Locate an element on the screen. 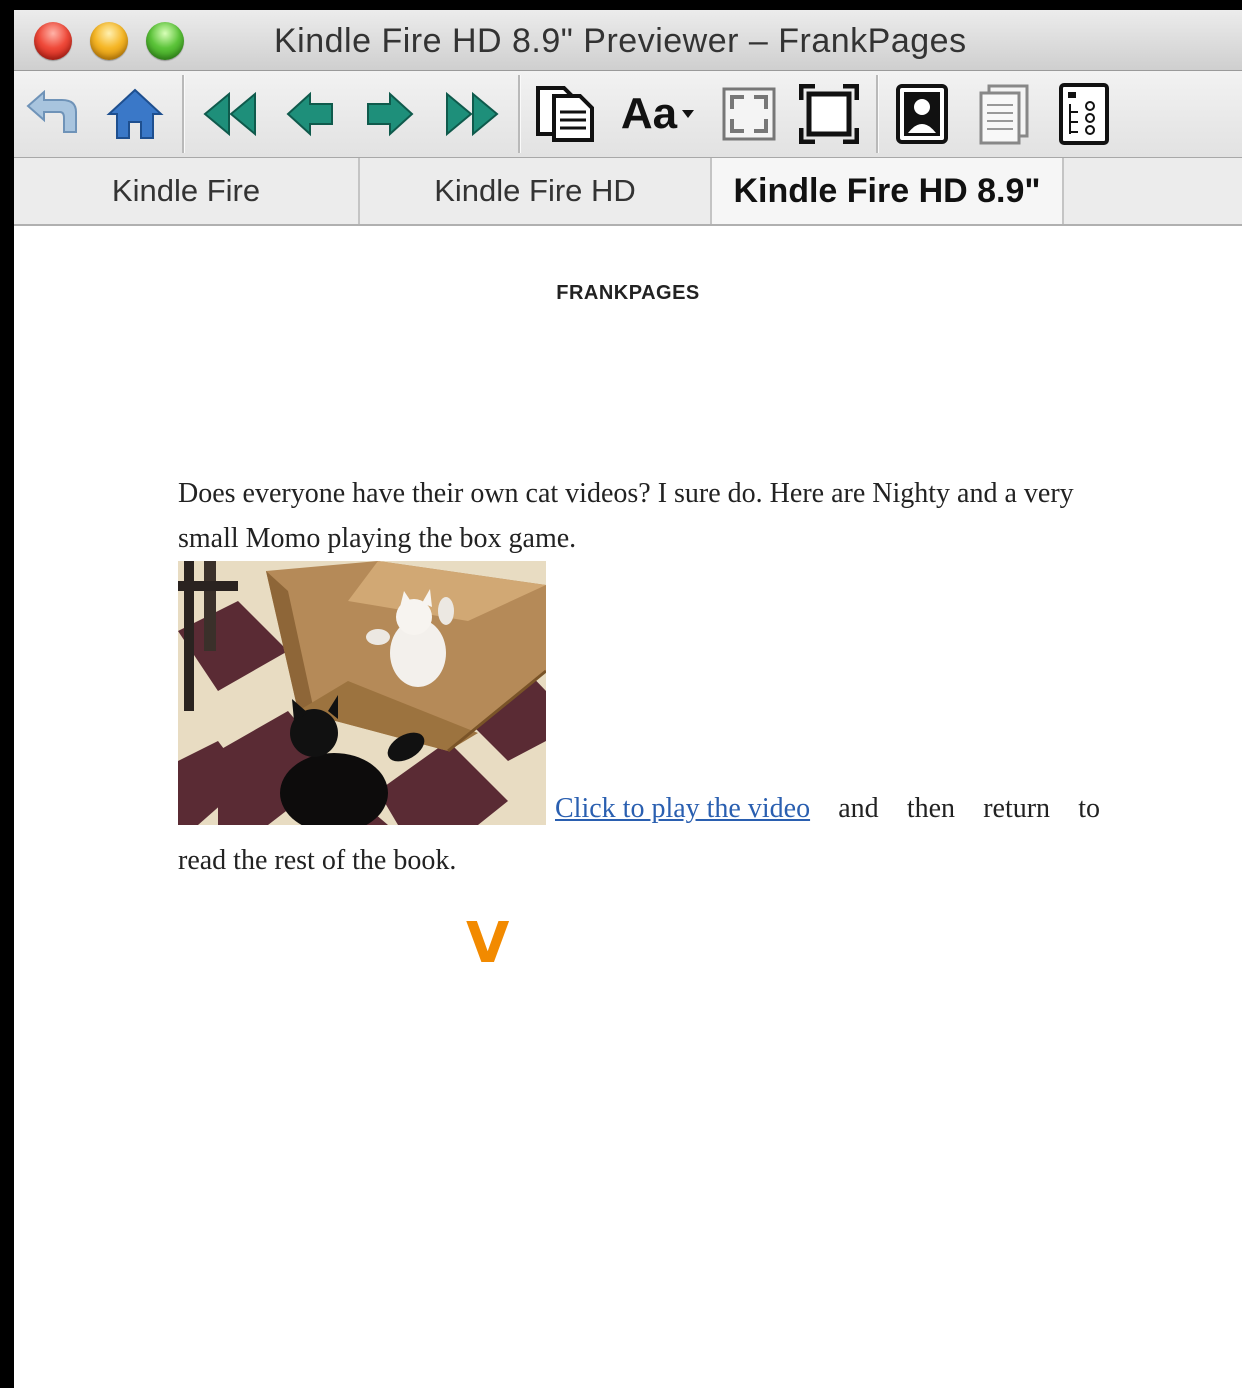 The width and height of the screenshot is (1242, 1388). play-video-link: Click to play the video is located at coordinates (682, 809).